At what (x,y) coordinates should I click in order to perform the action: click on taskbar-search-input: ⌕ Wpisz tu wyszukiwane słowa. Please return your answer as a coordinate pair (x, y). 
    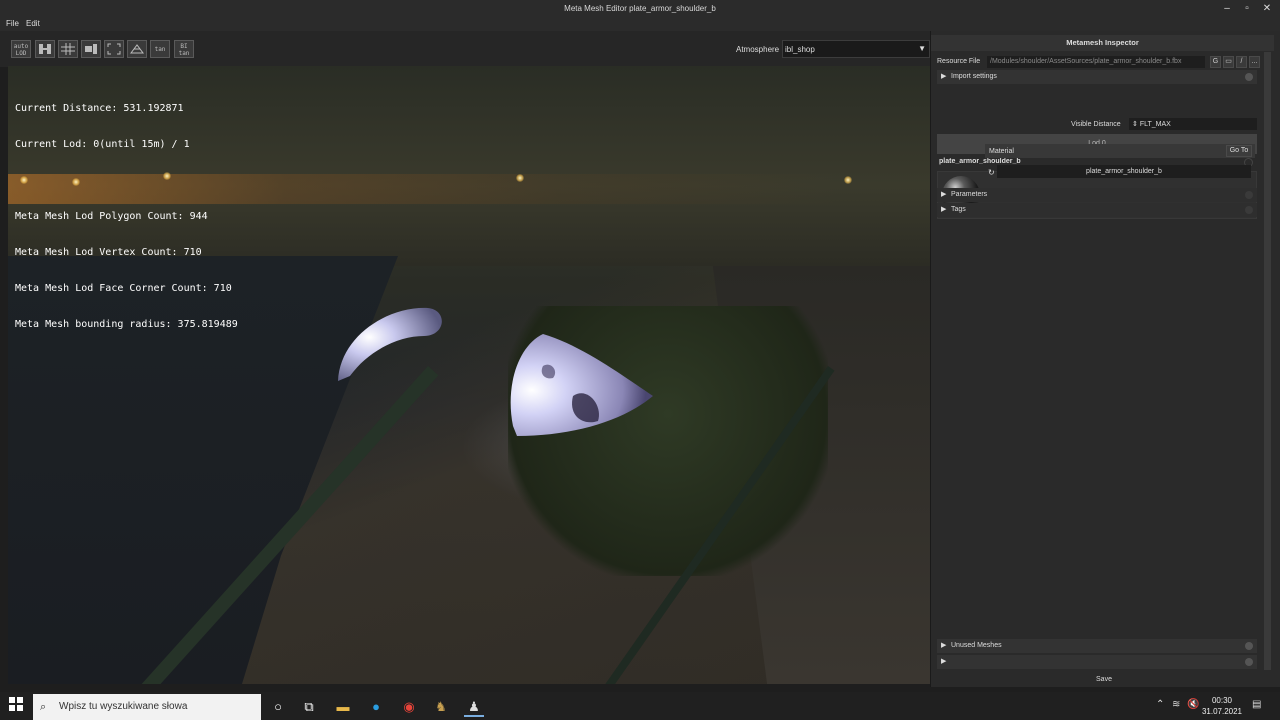
    Looking at the image, I should click on (147, 707).